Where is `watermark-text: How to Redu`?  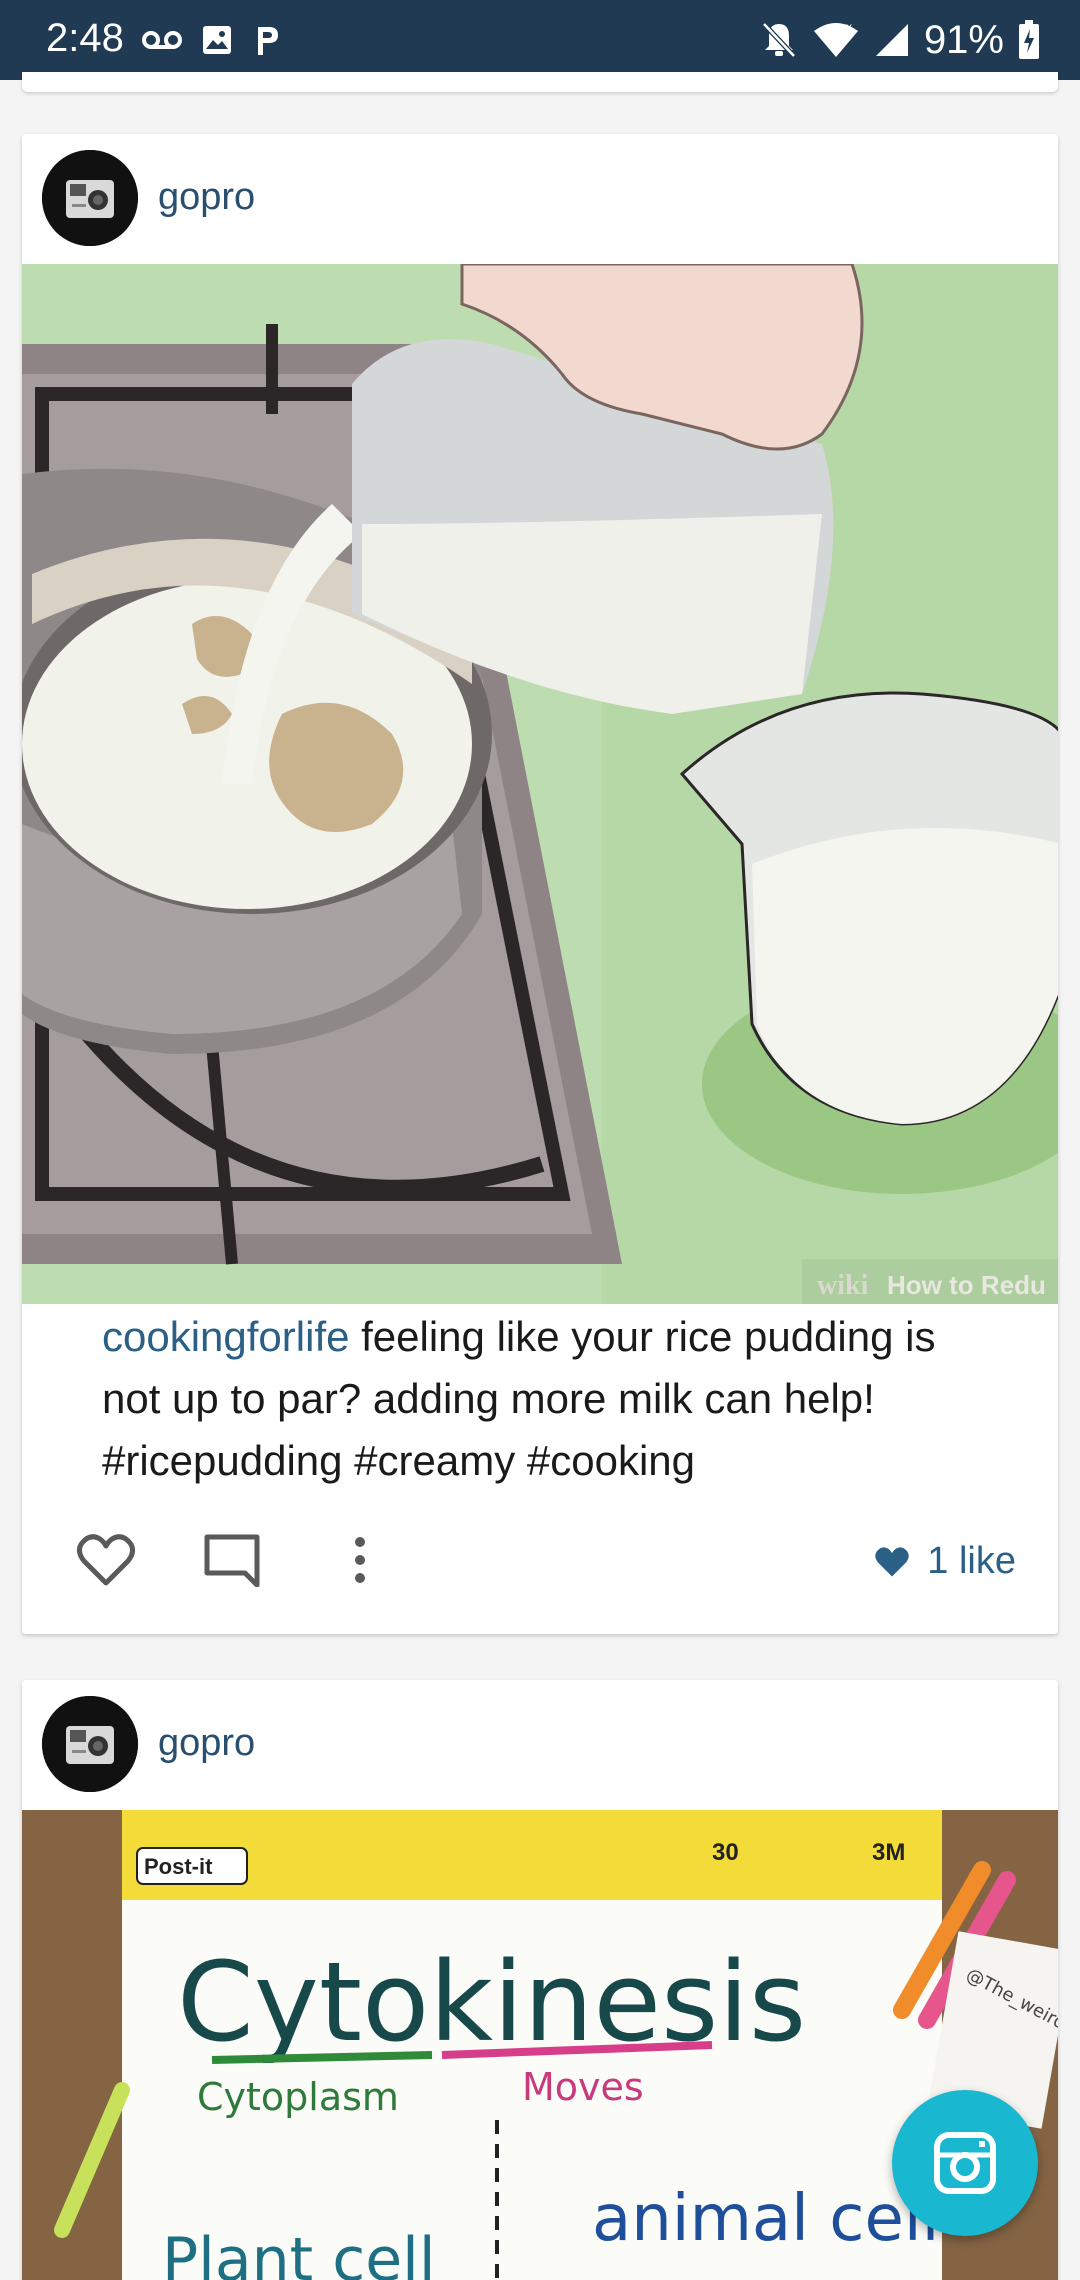
watermark-text: How to Redu is located at coordinates (966, 1285).